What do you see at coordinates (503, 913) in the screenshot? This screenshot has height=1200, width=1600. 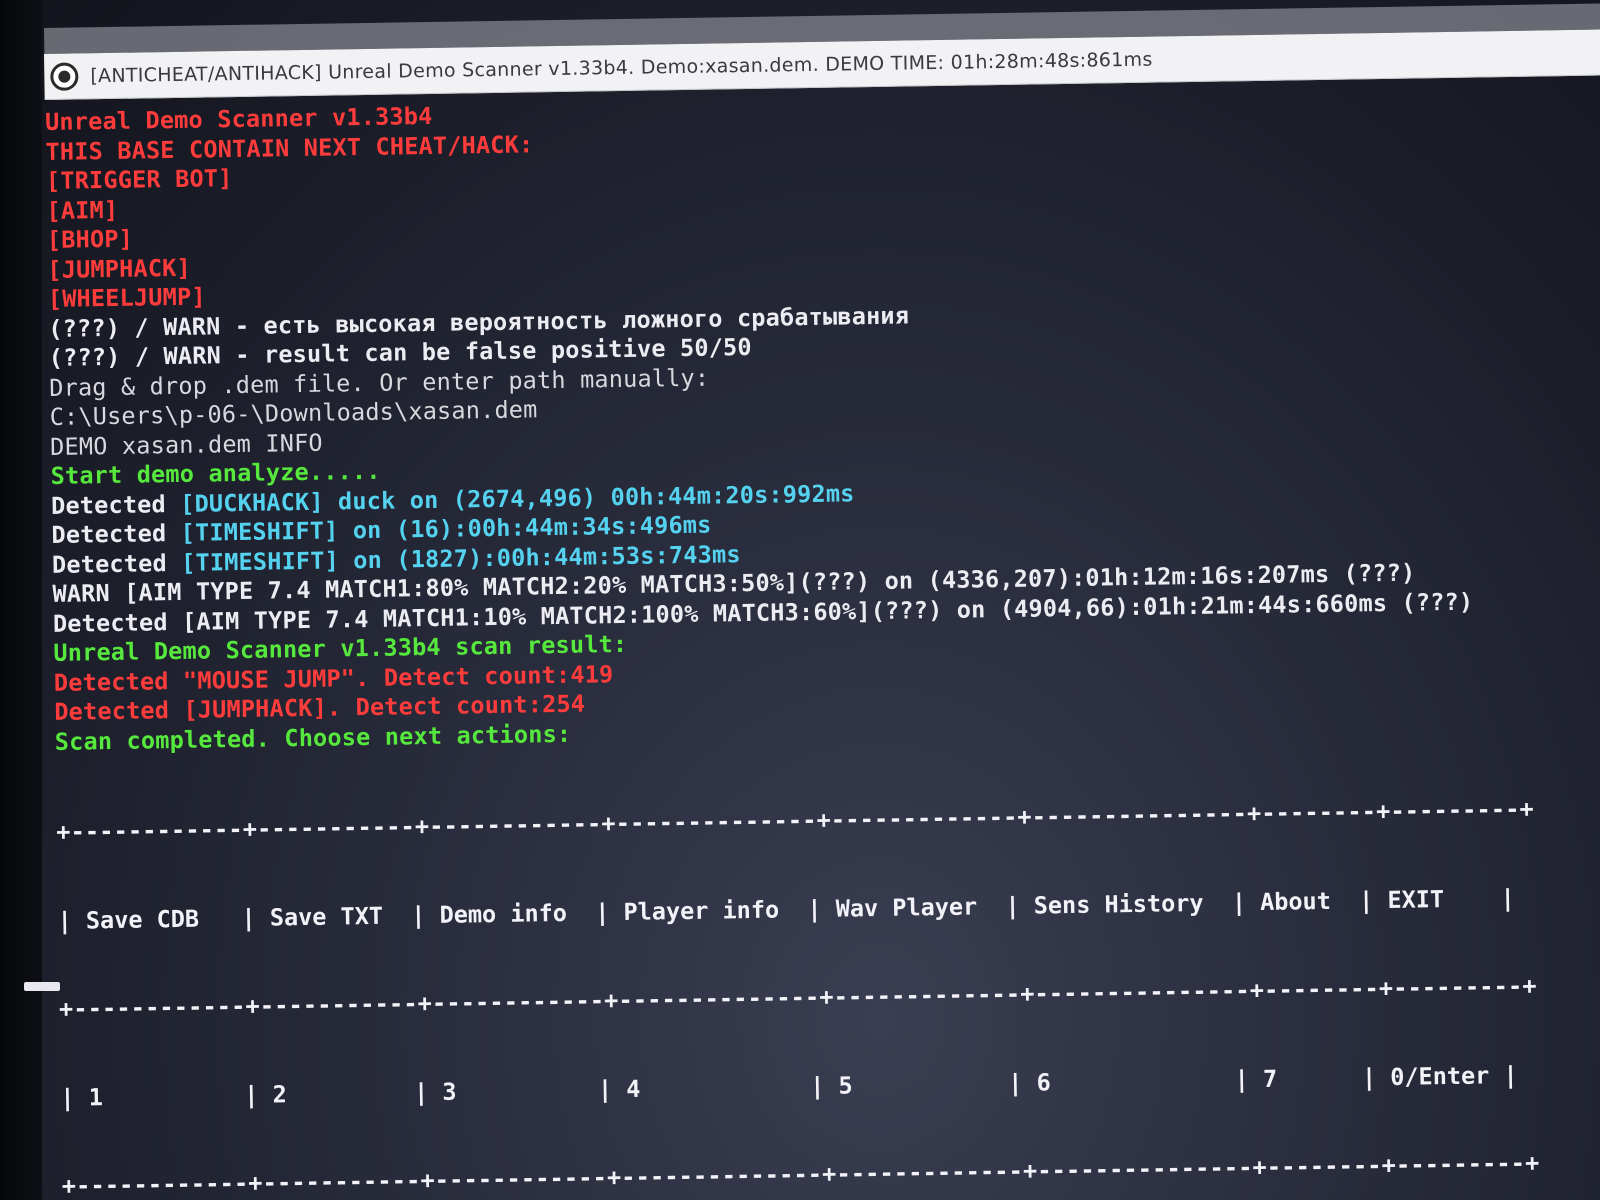 I see `menu-item-demo-info: Demo info` at bounding box center [503, 913].